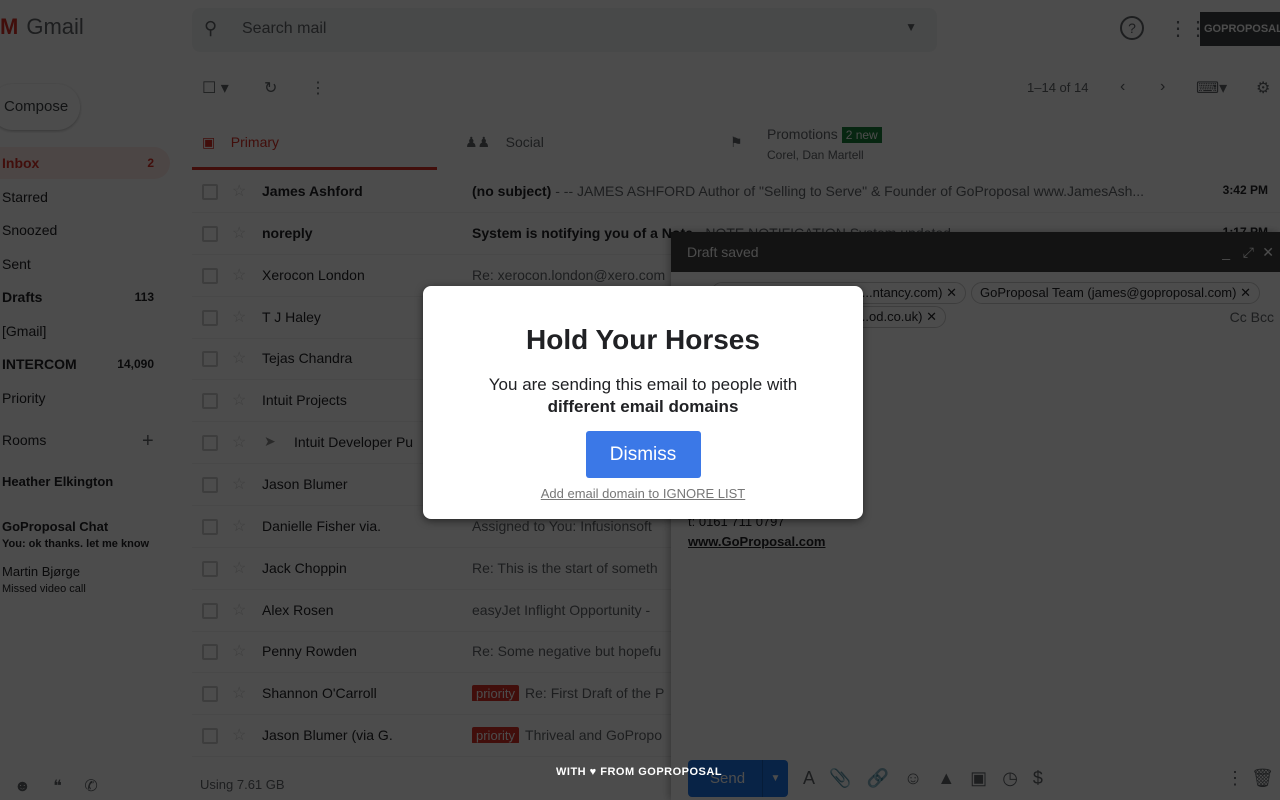 The height and width of the screenshot is (800, 1280). I want to click on important-marker-icon: ➤, so click(270, 441).